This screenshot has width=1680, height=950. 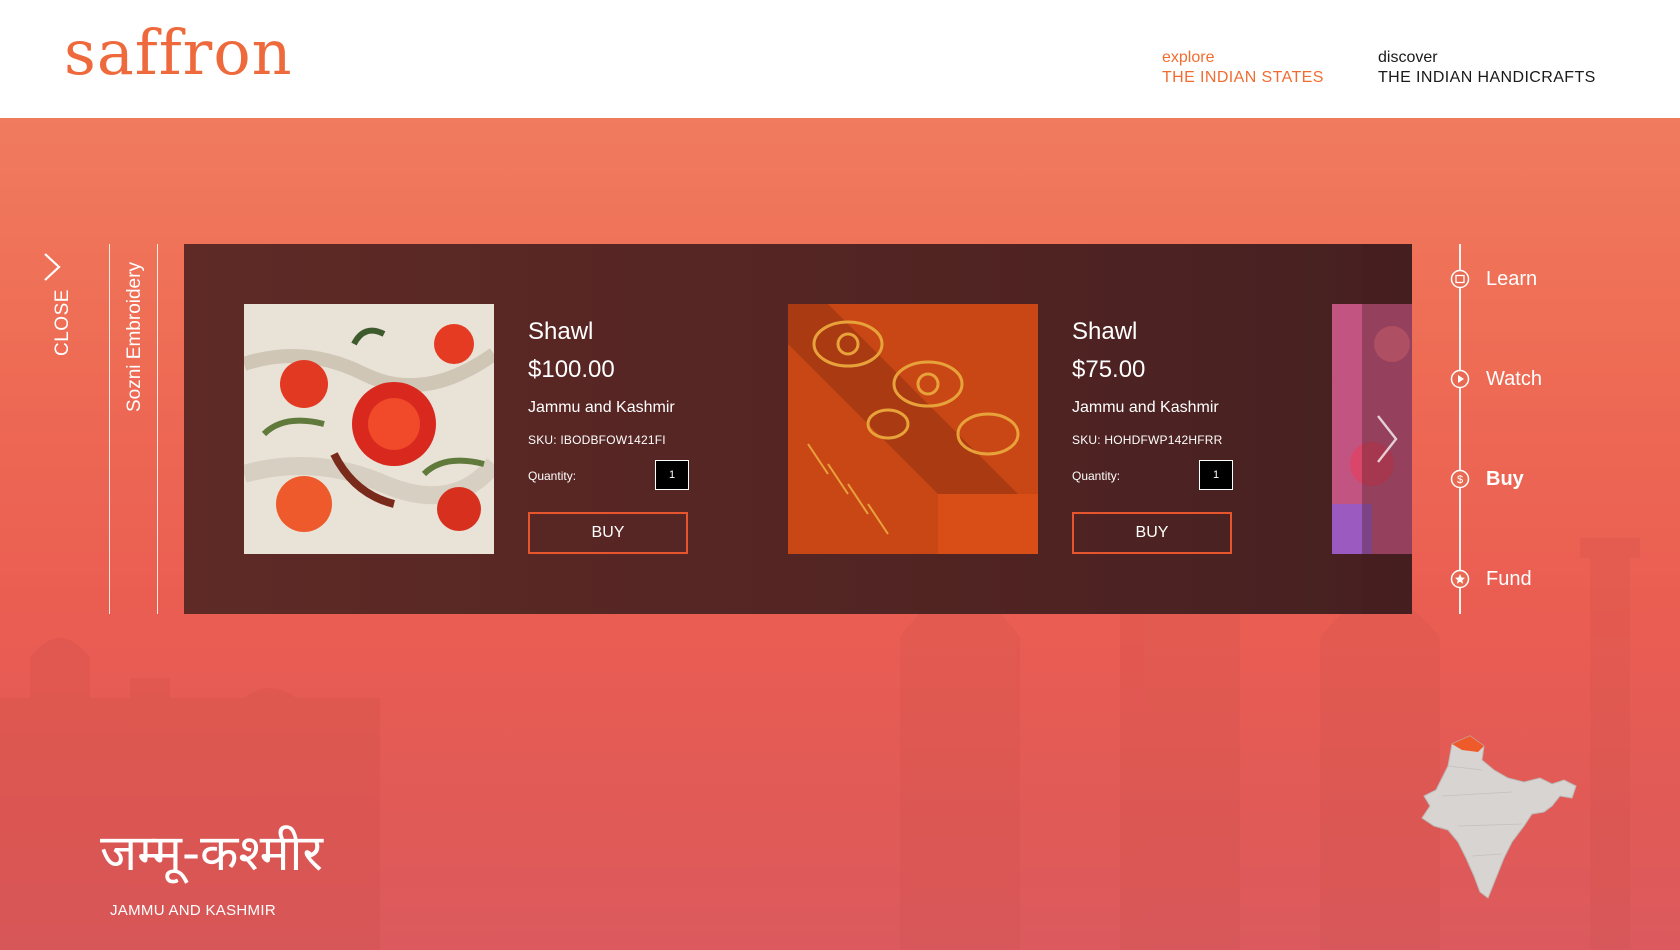 I want to click on saffron-logo: saffron, so click(x=178, y=53).